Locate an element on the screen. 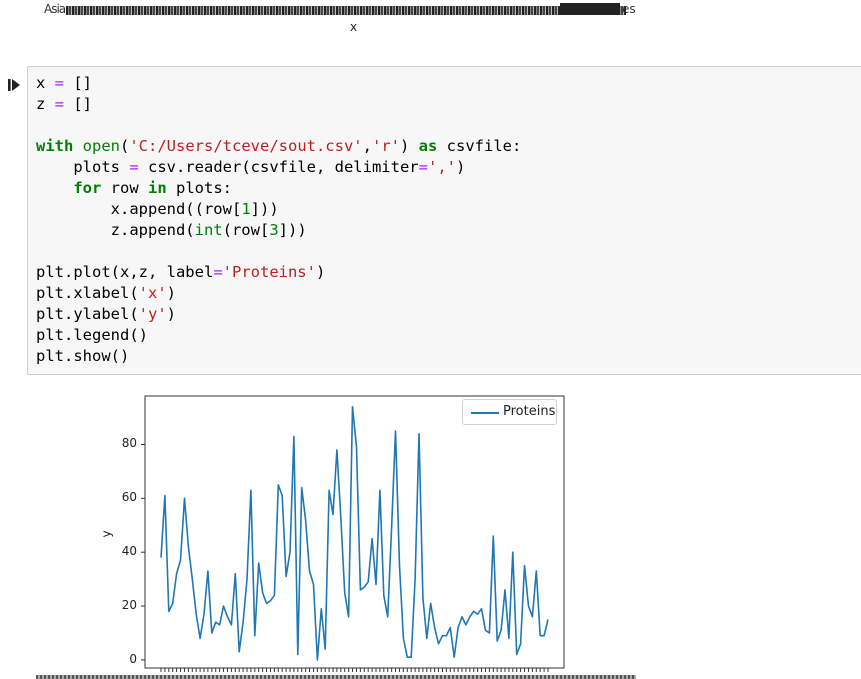 This screenshot has height=679, width=861. previous-legend-text: Asia is located at coordinates (55, 9).